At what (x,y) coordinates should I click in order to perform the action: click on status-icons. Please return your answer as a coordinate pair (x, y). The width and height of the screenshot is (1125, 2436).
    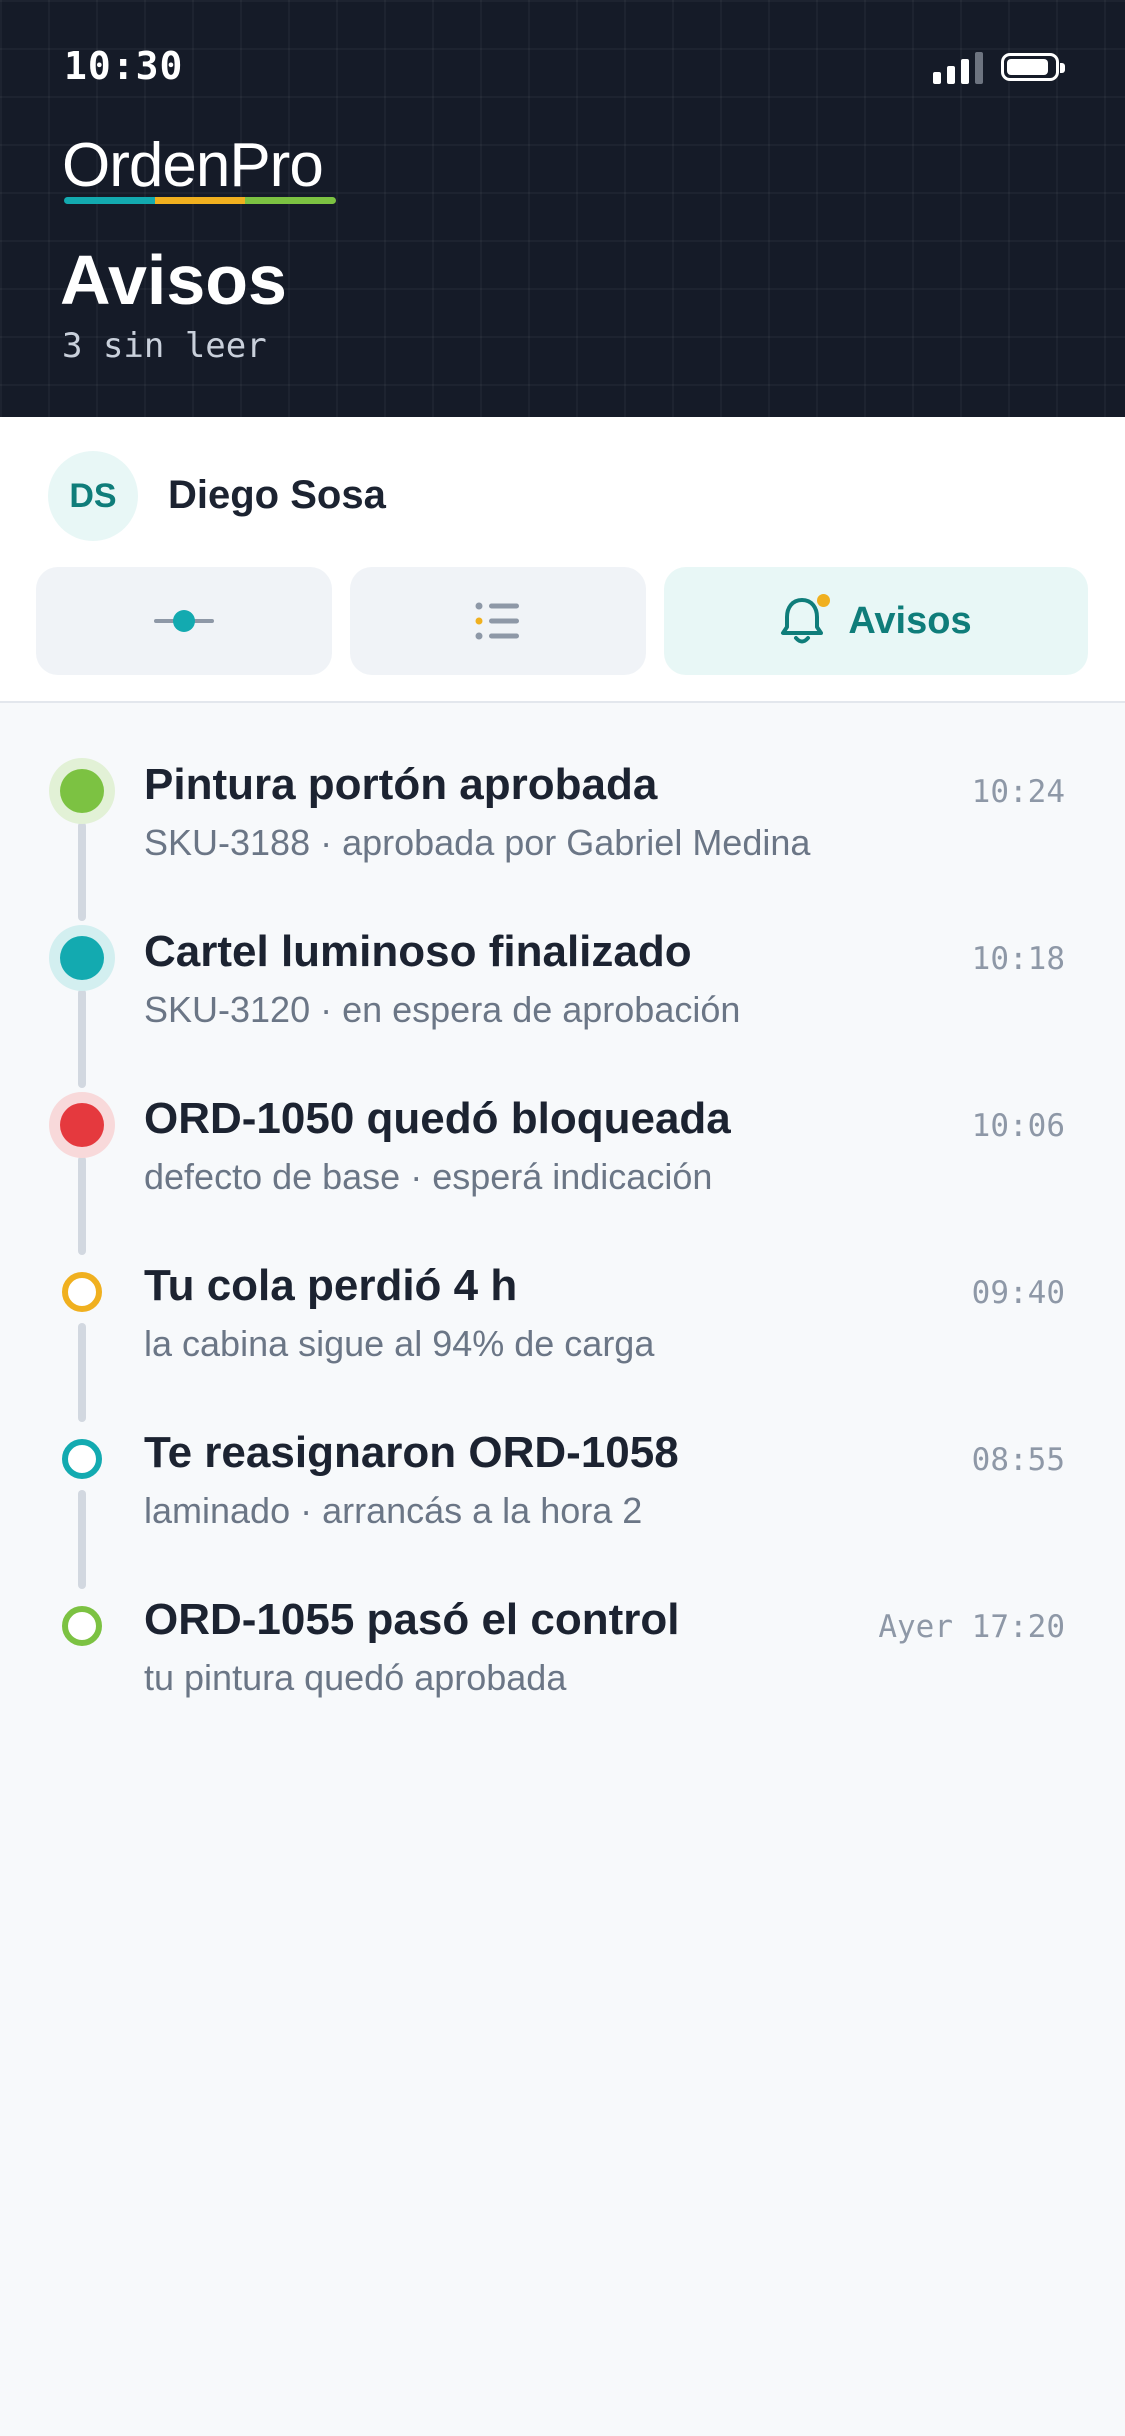
    Looking at the image, I should click on (999, 67).